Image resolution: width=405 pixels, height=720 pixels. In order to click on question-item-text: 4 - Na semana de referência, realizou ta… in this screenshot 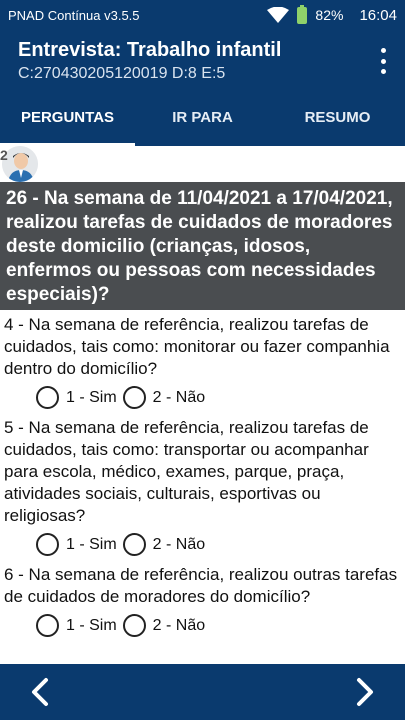, I will do `click(197, 346)`.